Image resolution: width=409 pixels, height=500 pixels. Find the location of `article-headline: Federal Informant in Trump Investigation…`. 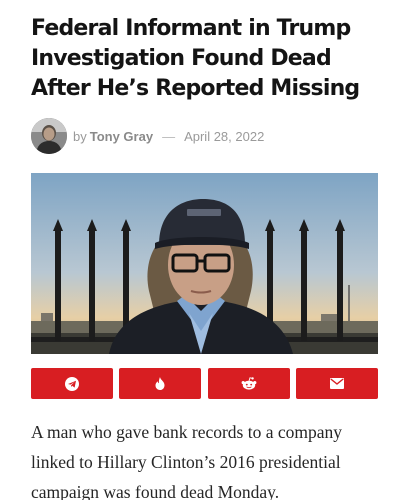

article-headline: Federal Informant in Trump Investigation… is located at coordinates (195, 58).